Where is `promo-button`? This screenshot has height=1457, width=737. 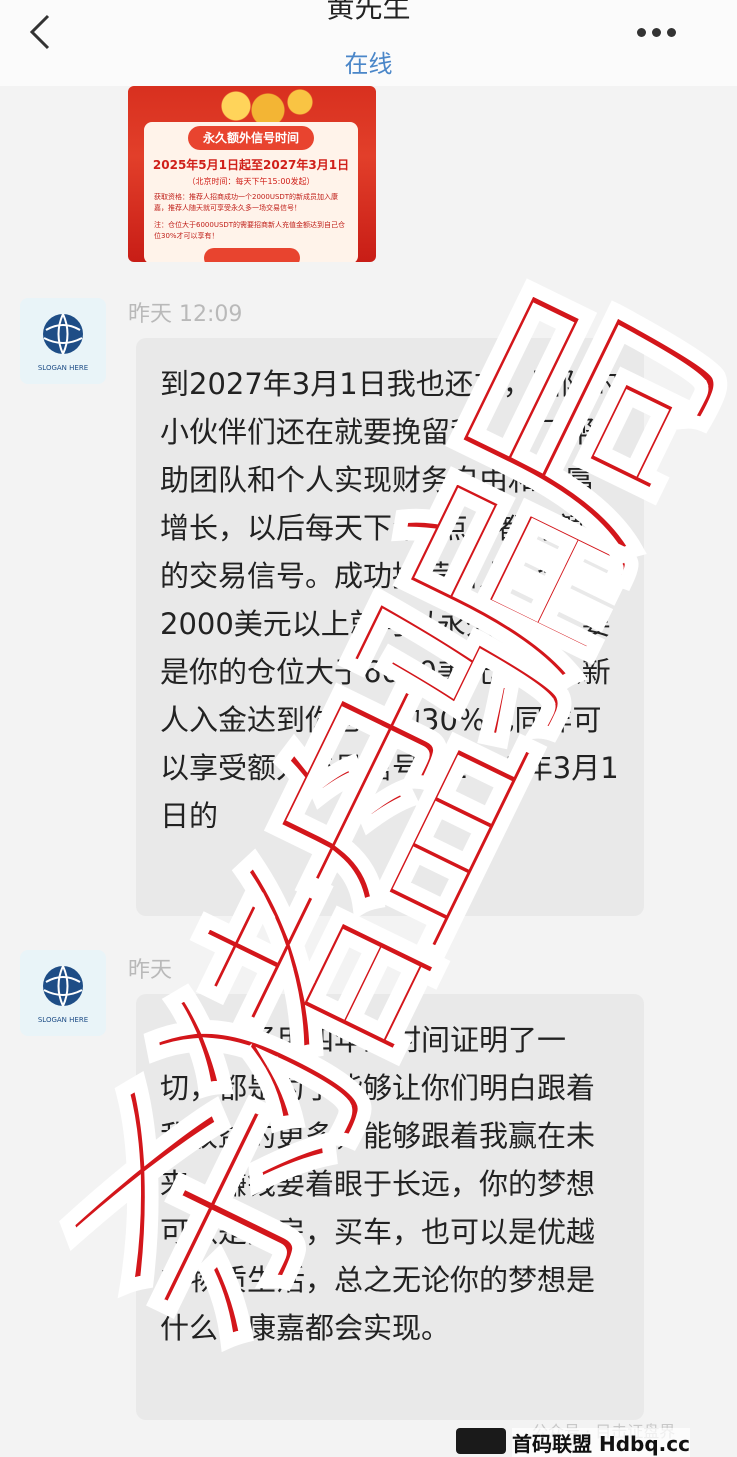
promo-button is located at coordinates (252, 255).